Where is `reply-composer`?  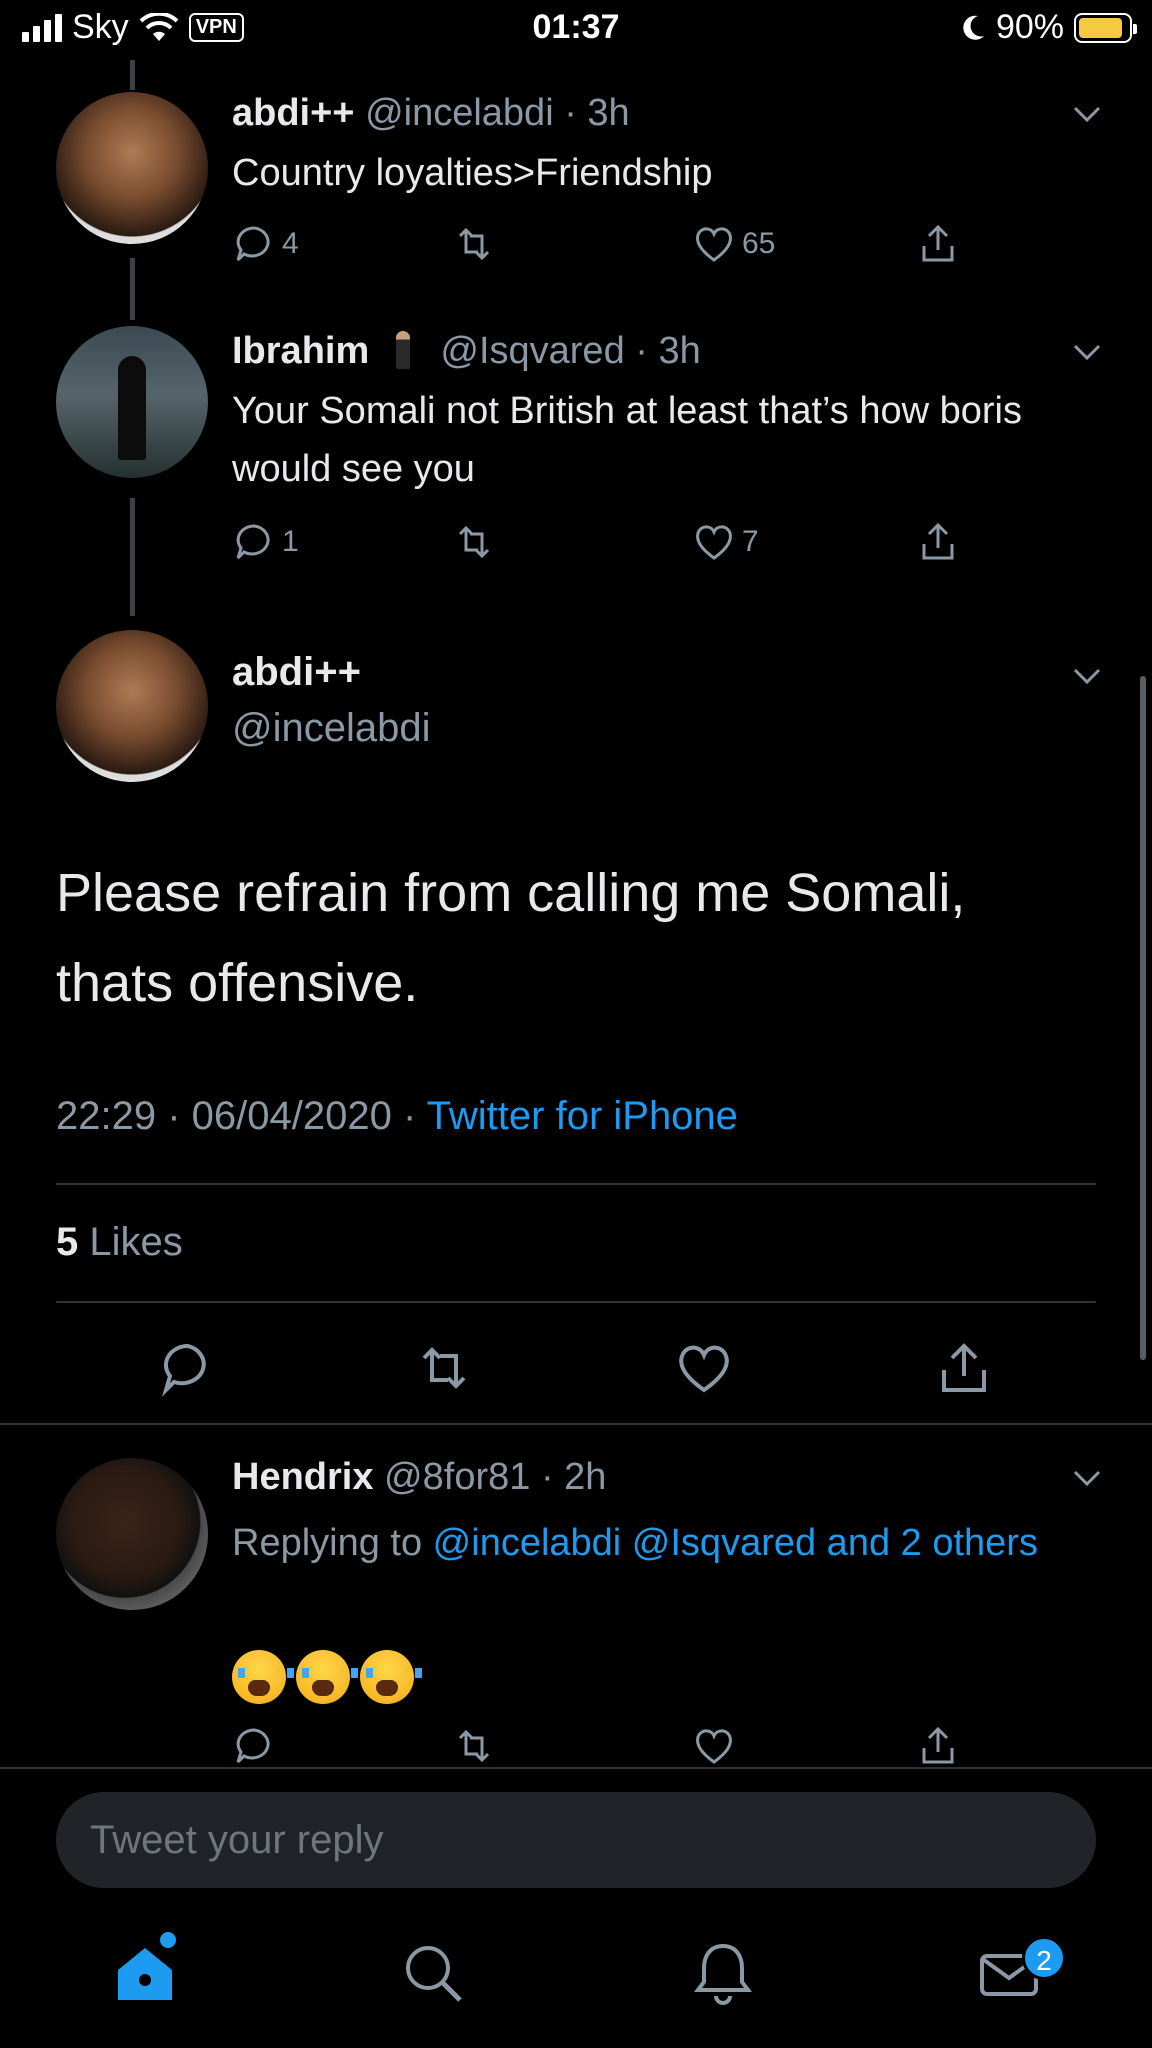
reply-composer is located at coordinates (576, 1840).